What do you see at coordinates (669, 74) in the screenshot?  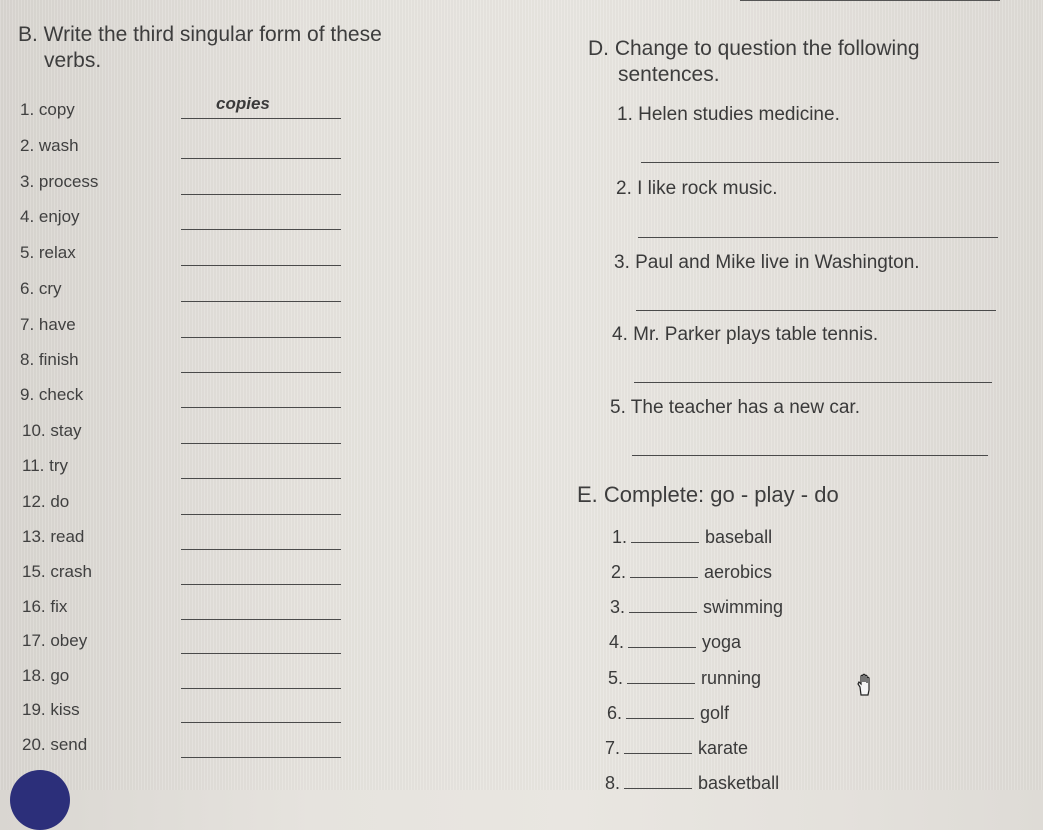 I see `section-d-title-line2: sentences.` at bounding box center [669, 74].